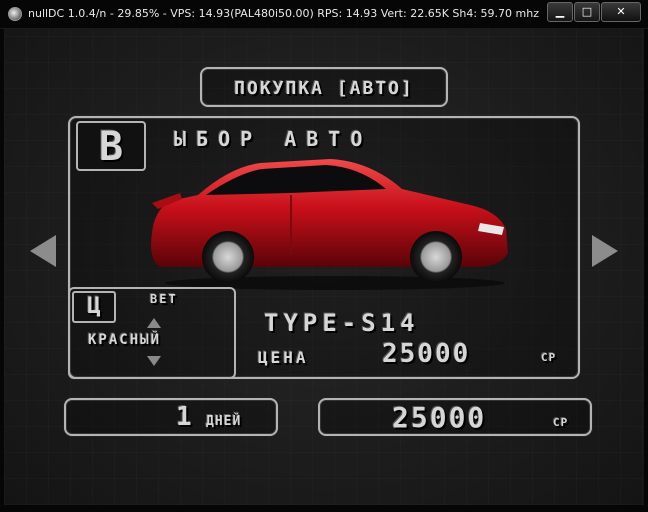  What do you see at coordinates (228, 257) in the screenshot?
I see `car-rear-wheel` at bounding box center [228, 257].